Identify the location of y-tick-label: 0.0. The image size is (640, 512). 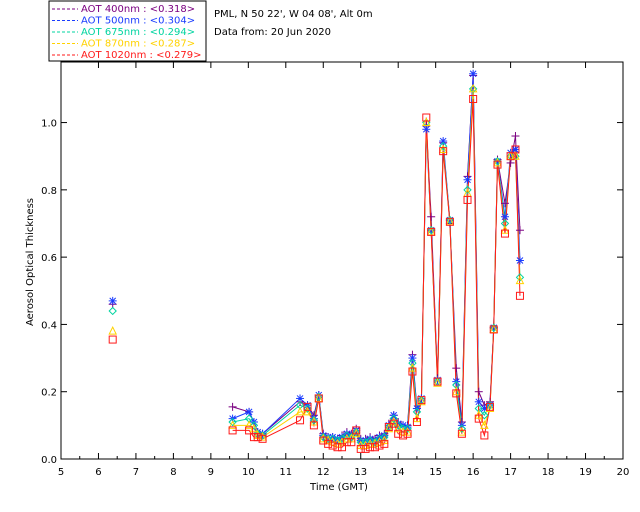
(49, 460).